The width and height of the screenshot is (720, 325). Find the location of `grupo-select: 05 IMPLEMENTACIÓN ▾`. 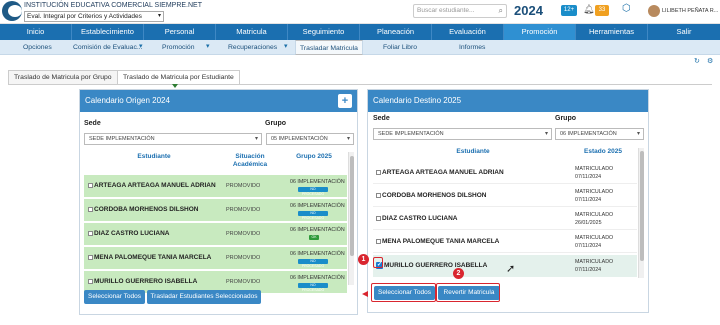

grupo-select: 05 IMPLEMENTACIÓN ▾ is located at coordinates (310, 139).